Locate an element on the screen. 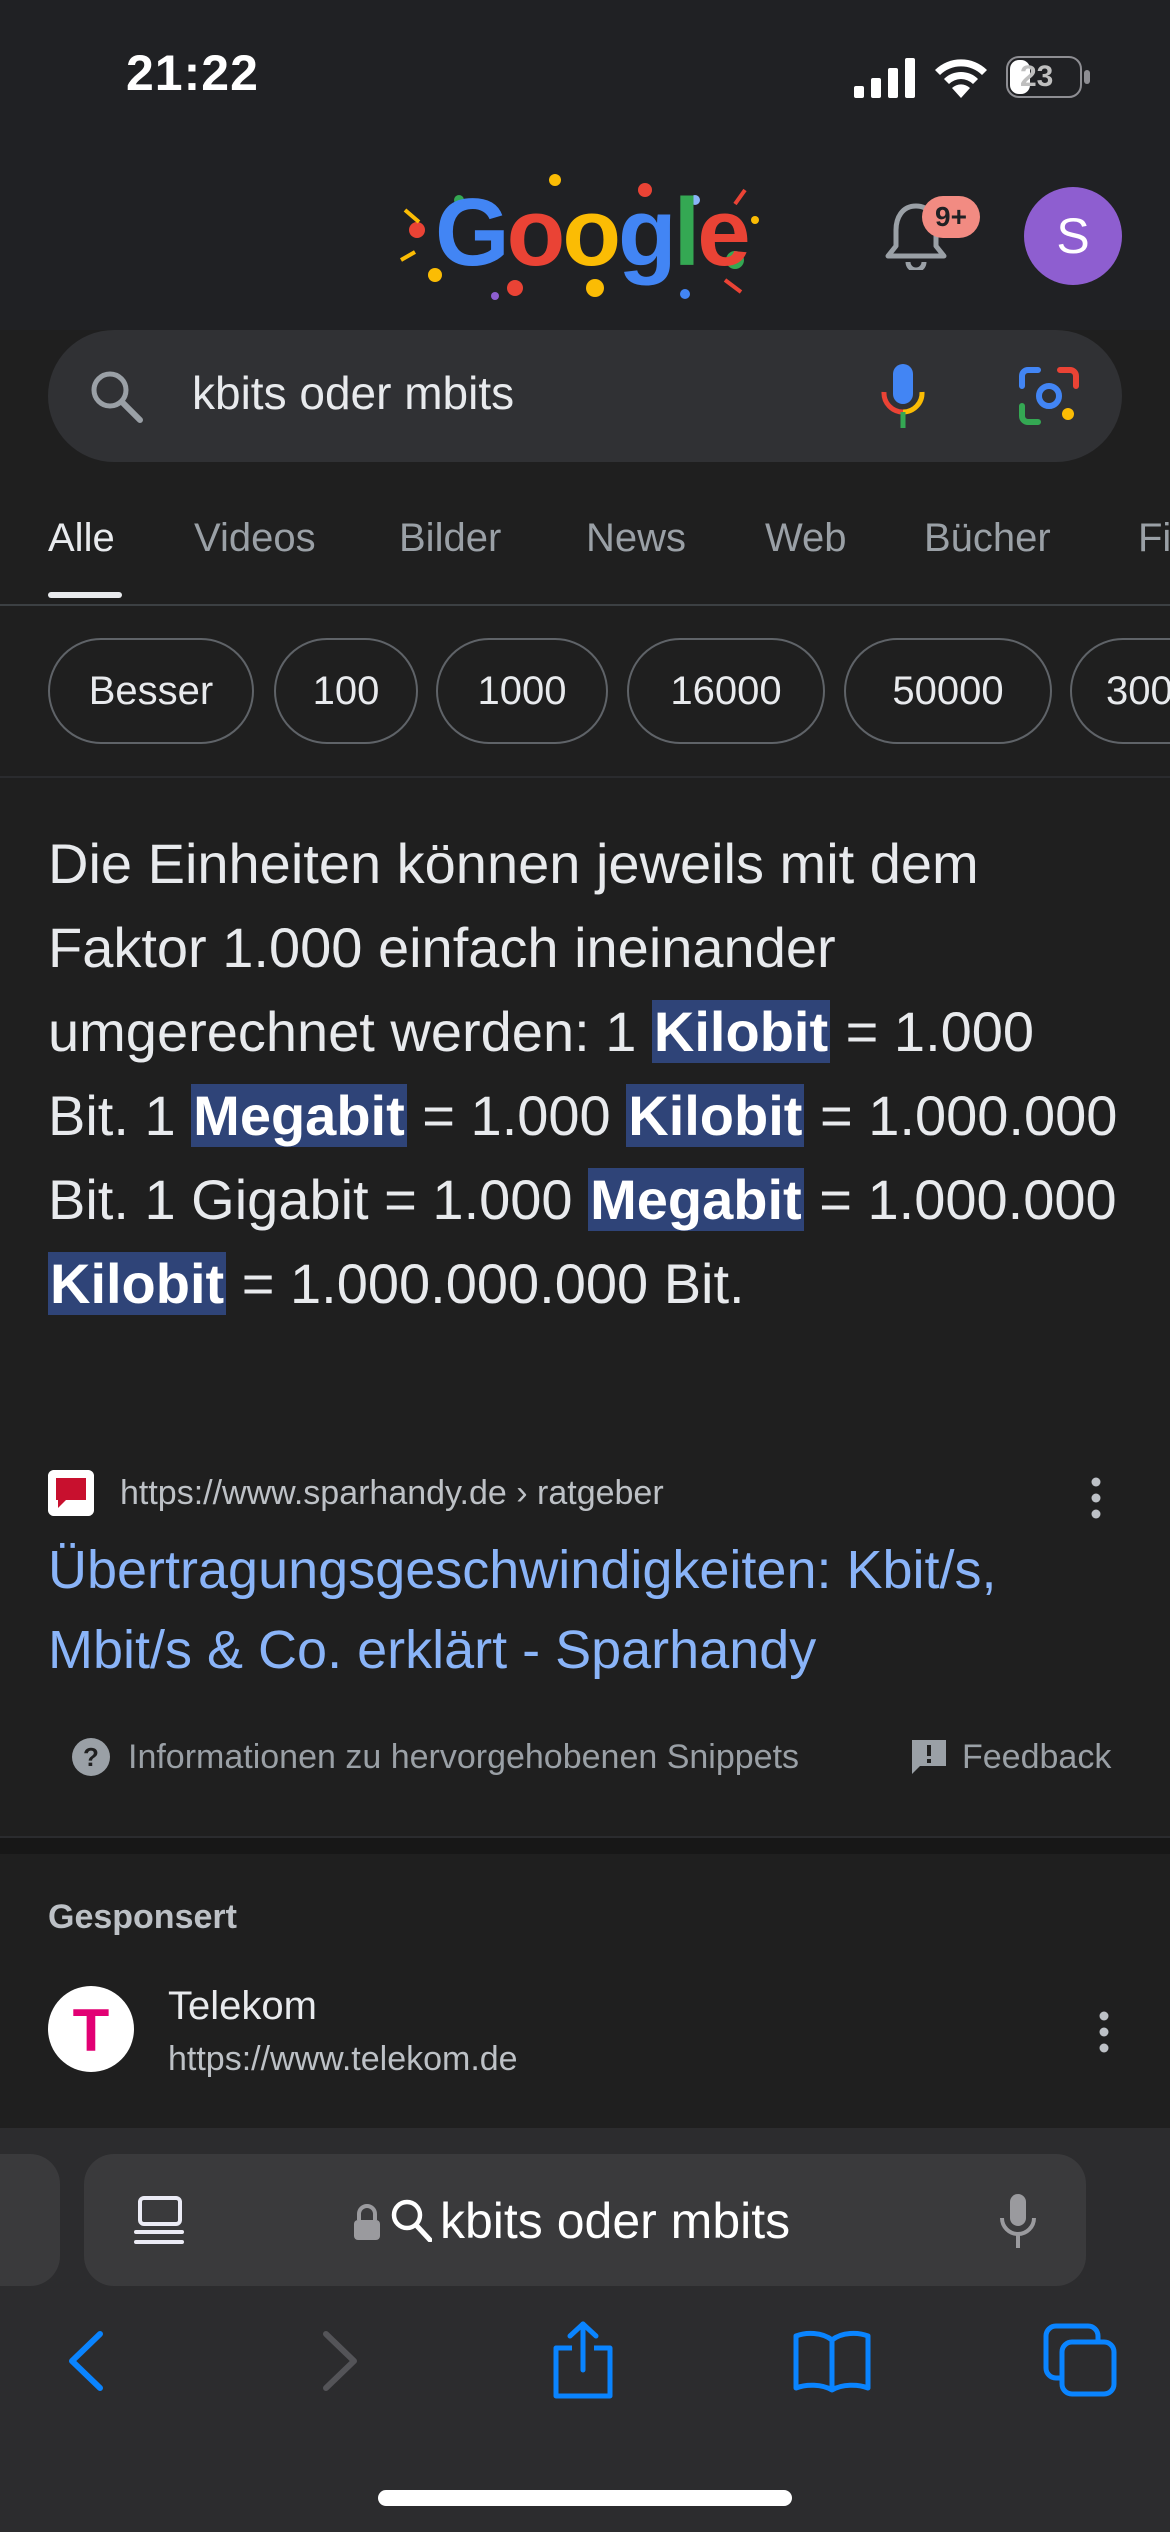 Image resolution: width=1170 pixels, height=2532 pixels. snippet-text: = 1.000.000.000 Bit. is located at coordinates (485, 1283).